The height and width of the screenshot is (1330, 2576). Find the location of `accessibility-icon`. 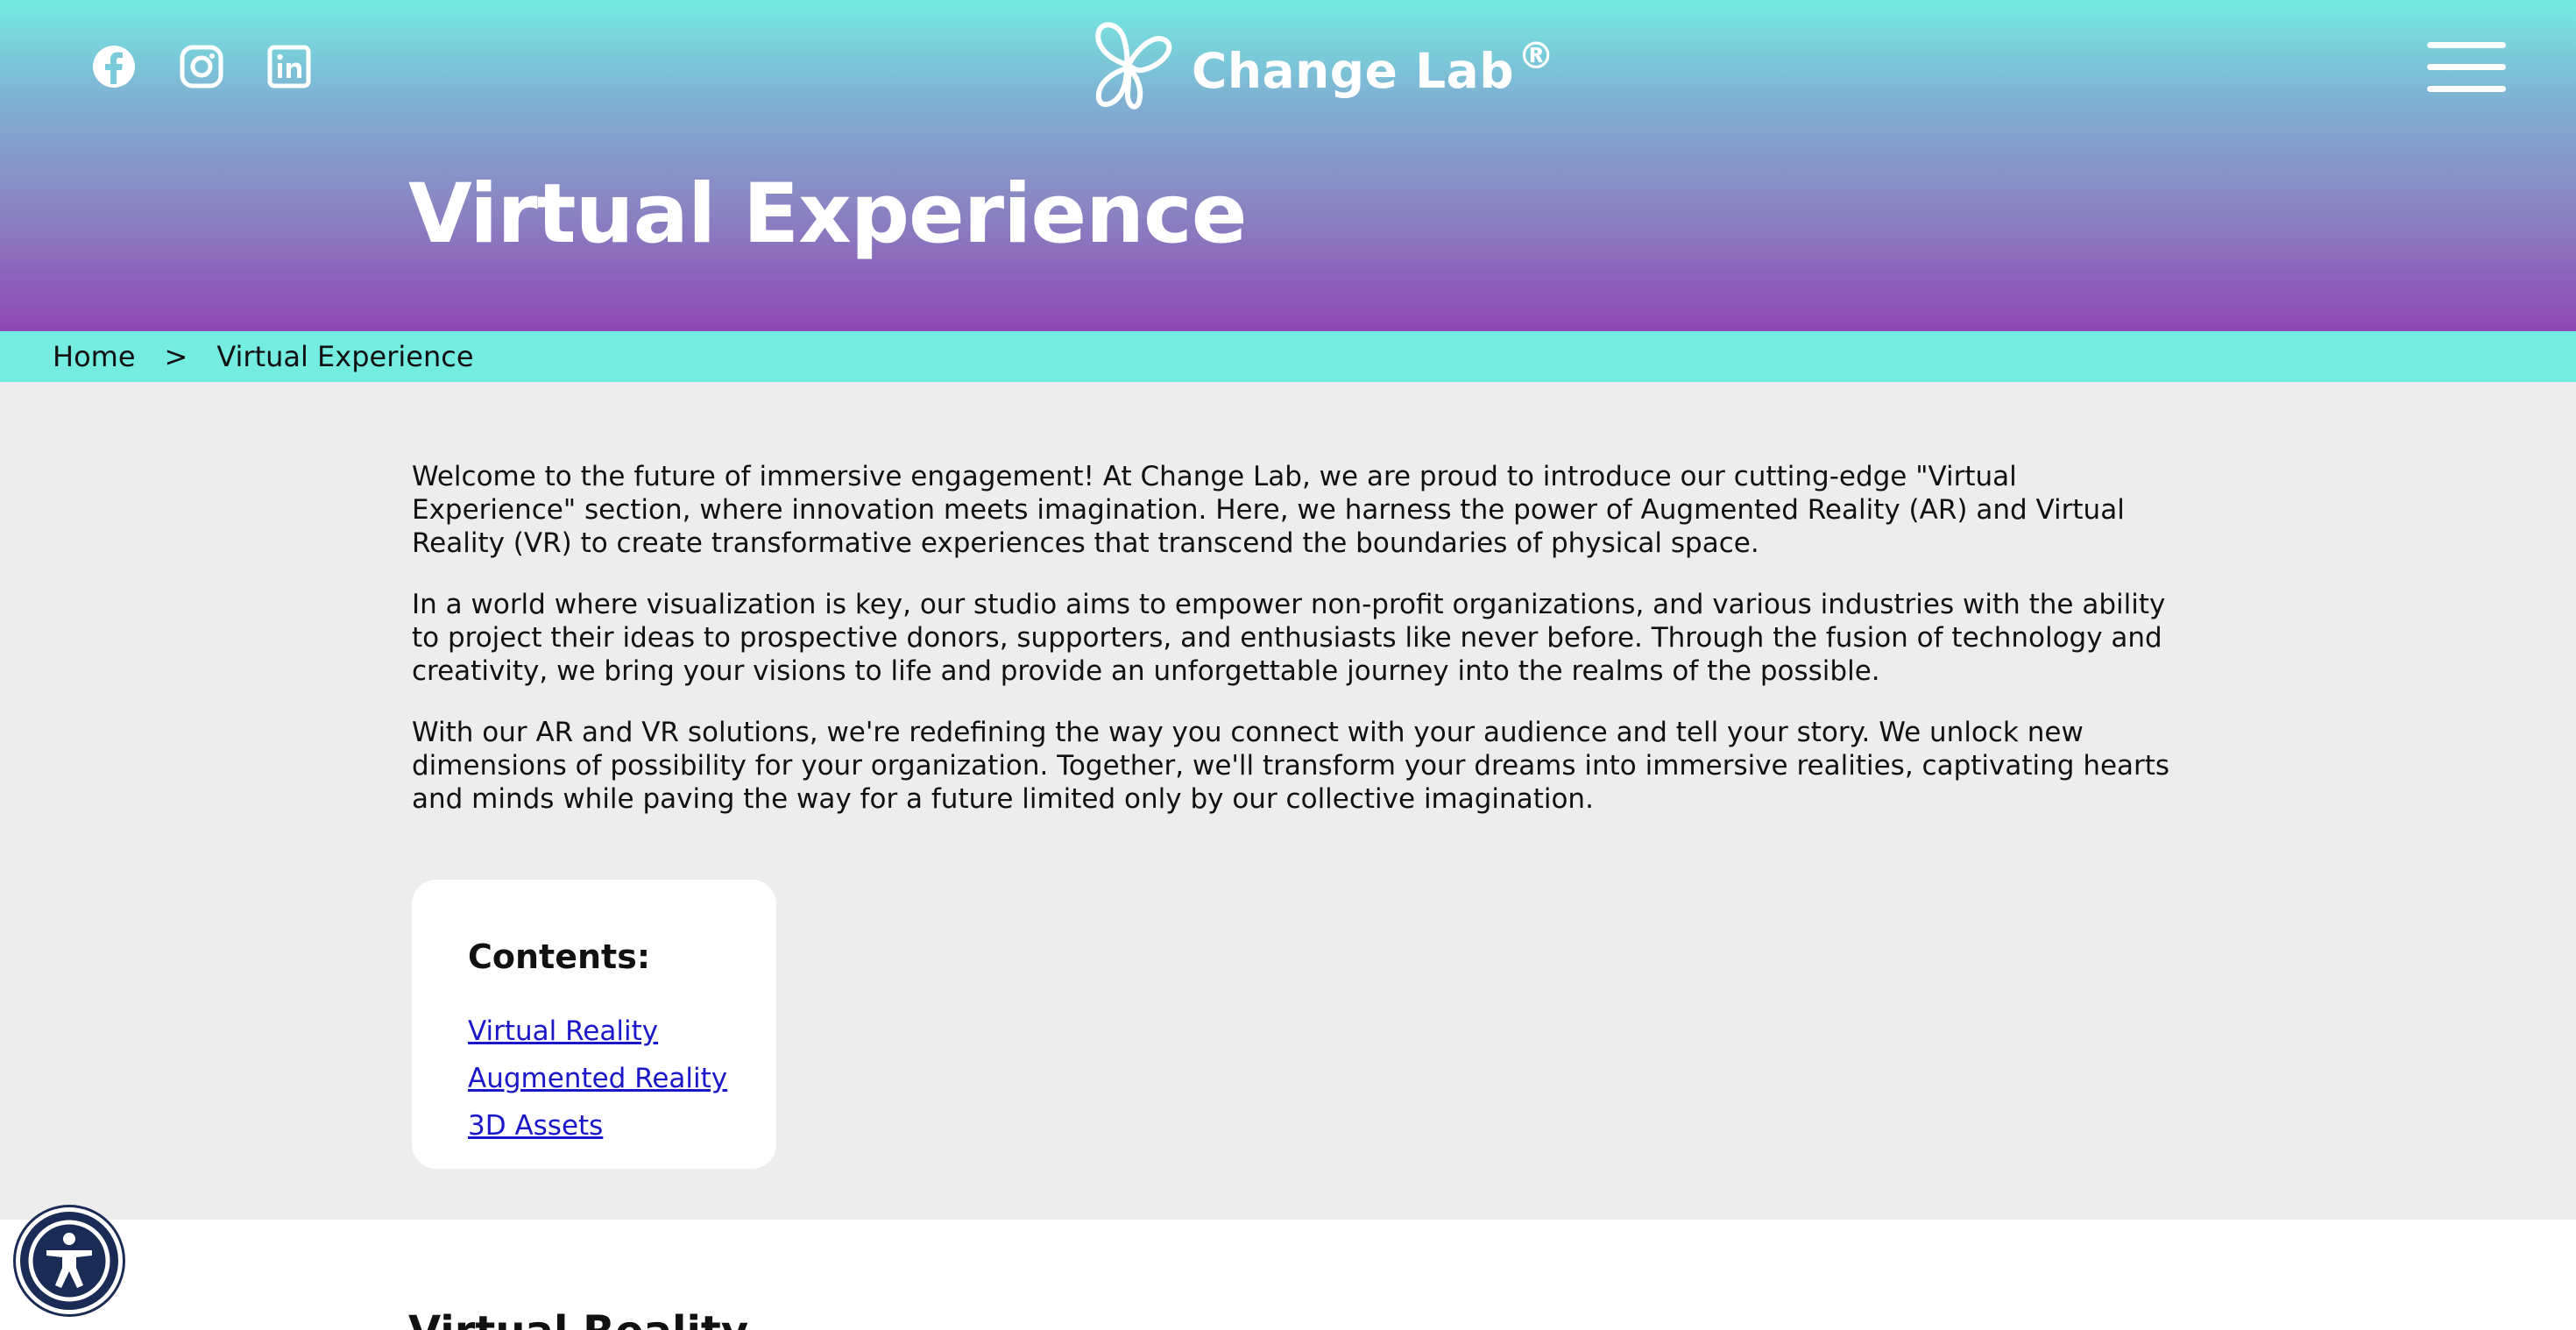

accessibility-icon is located at coordinates (69, 1261).